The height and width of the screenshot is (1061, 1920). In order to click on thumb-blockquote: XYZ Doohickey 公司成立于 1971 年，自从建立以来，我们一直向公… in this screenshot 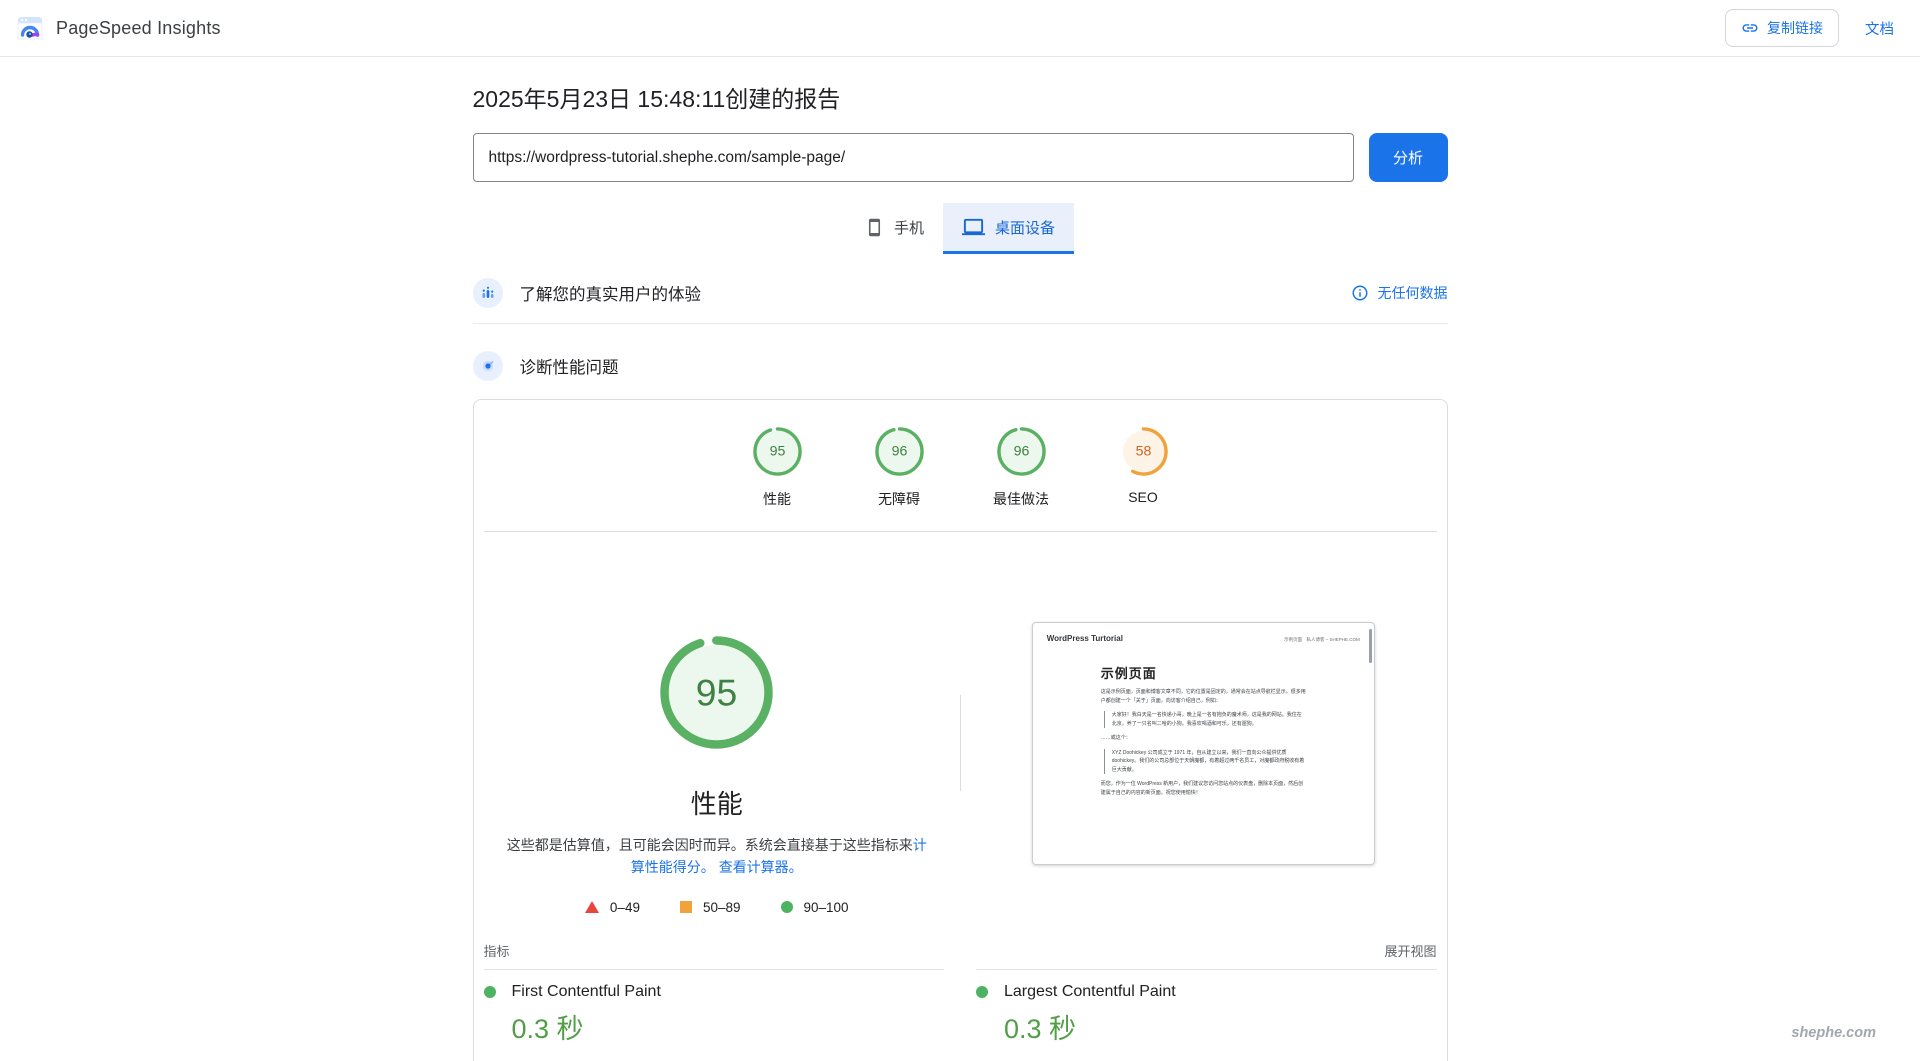, I will do `click(1204, 761)`.